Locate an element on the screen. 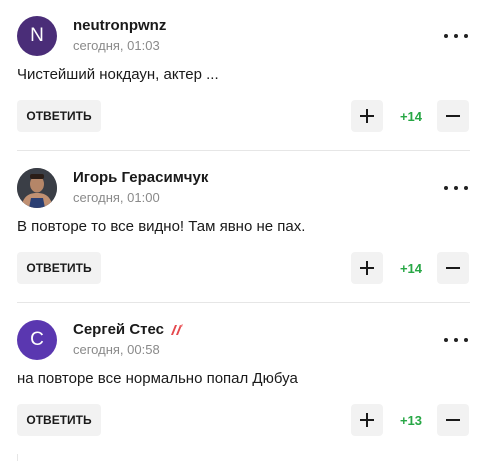  author-name: Сергей Стес is located at coordinates (118, 329).